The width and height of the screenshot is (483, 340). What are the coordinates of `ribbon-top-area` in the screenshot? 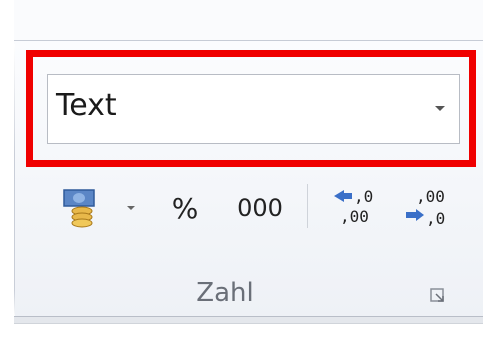 It's located at (248, 20).